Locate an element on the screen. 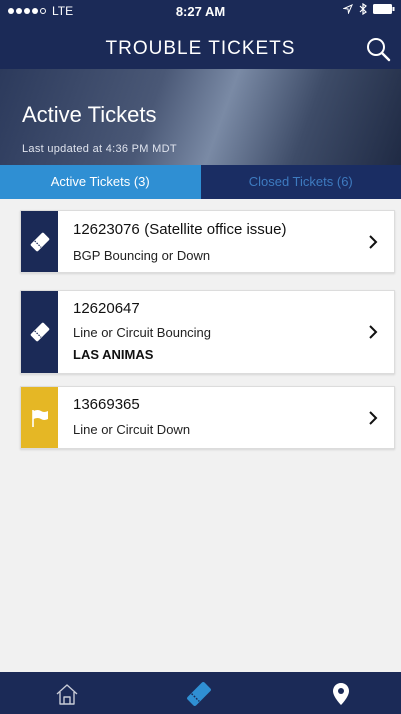  bottom-tab-bar is located at coordinates (200, 693).